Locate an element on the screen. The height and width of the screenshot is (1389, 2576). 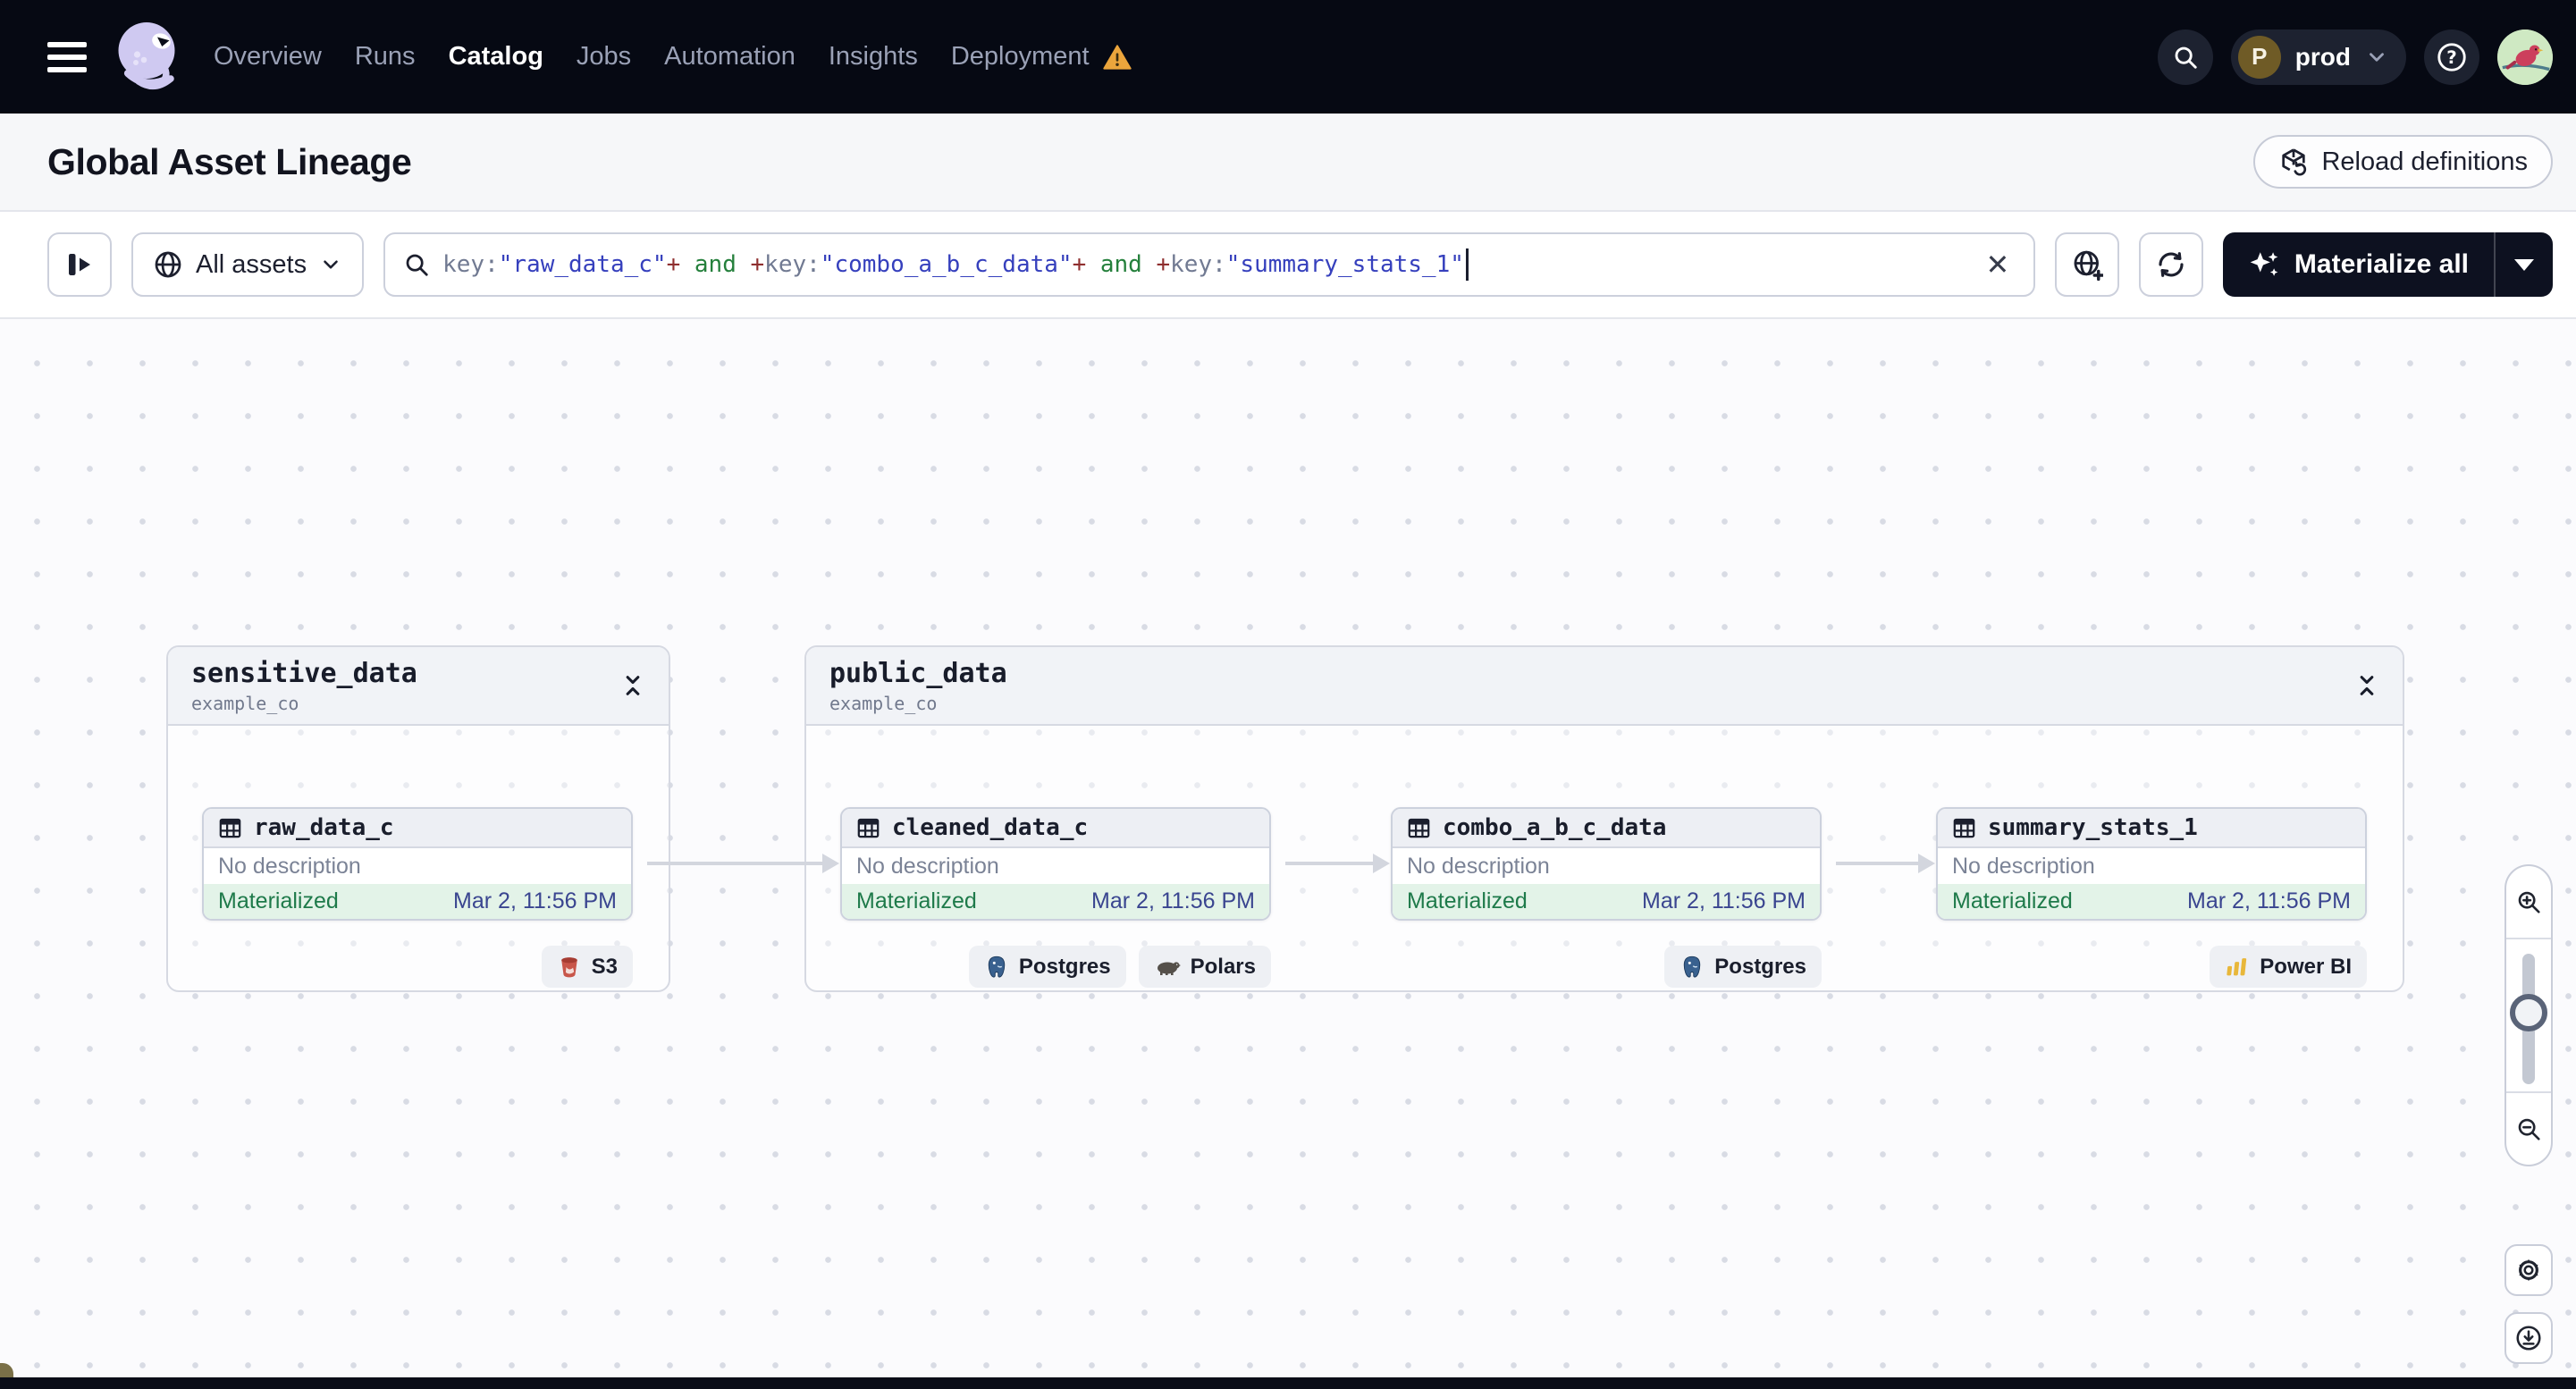
query-token-value: "summary_stats_1" is located at coordinates (1345, 264).